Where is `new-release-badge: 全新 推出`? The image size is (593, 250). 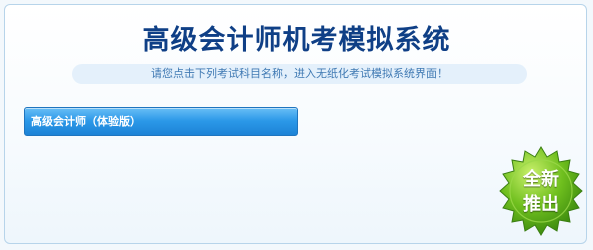
new-release-badge: 全新 推出 is located at coordinates (541, 191).